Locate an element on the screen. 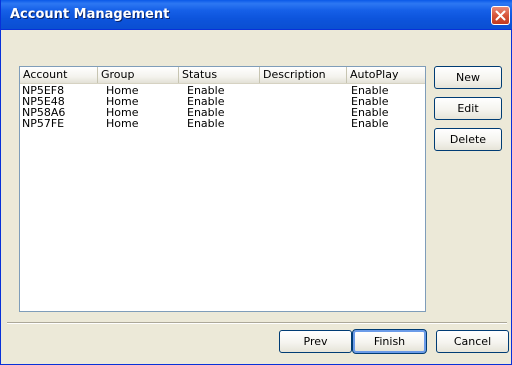  close-icon is located at coordinates (500, 15).